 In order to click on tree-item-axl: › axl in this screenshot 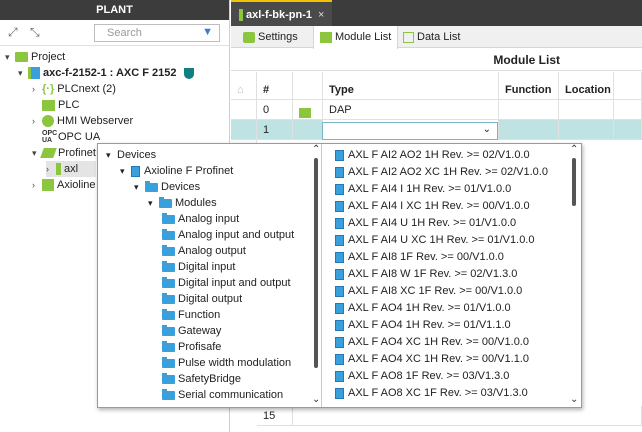, I will do `click(71, 169)`.